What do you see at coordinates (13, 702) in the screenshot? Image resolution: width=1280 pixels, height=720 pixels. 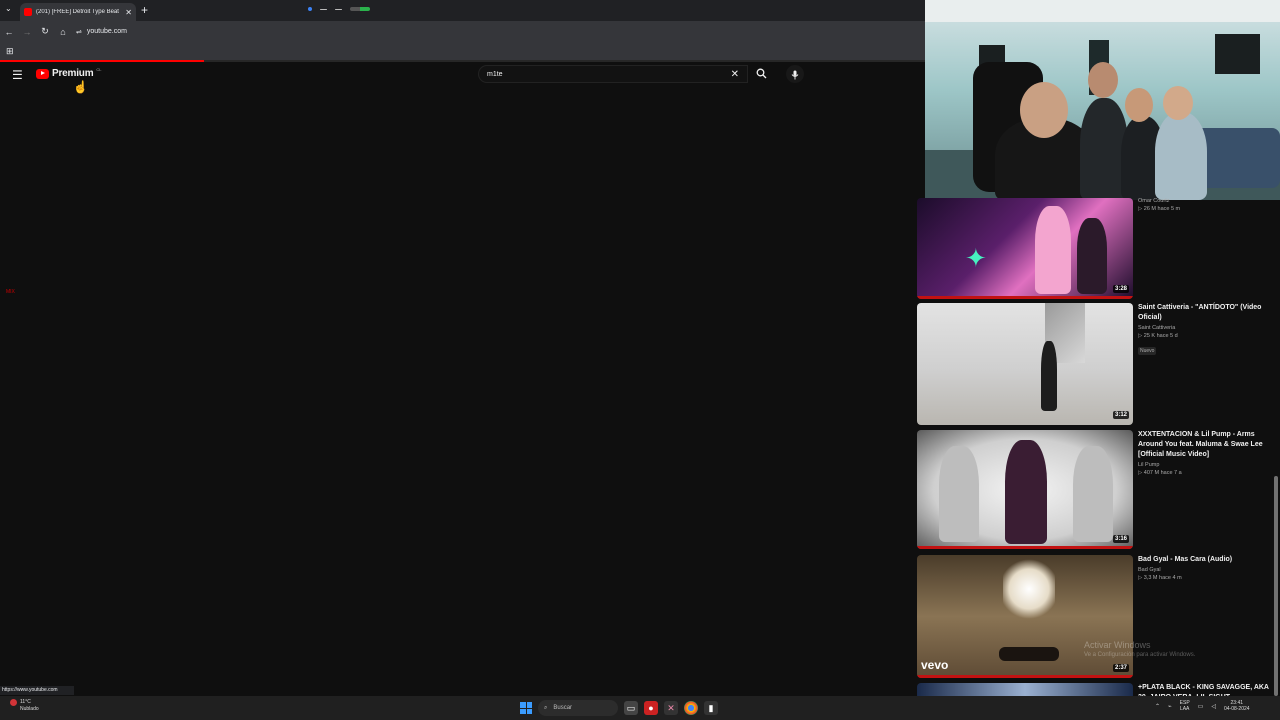 I see `weather-alert-icon` at bounding box center [13, 702].